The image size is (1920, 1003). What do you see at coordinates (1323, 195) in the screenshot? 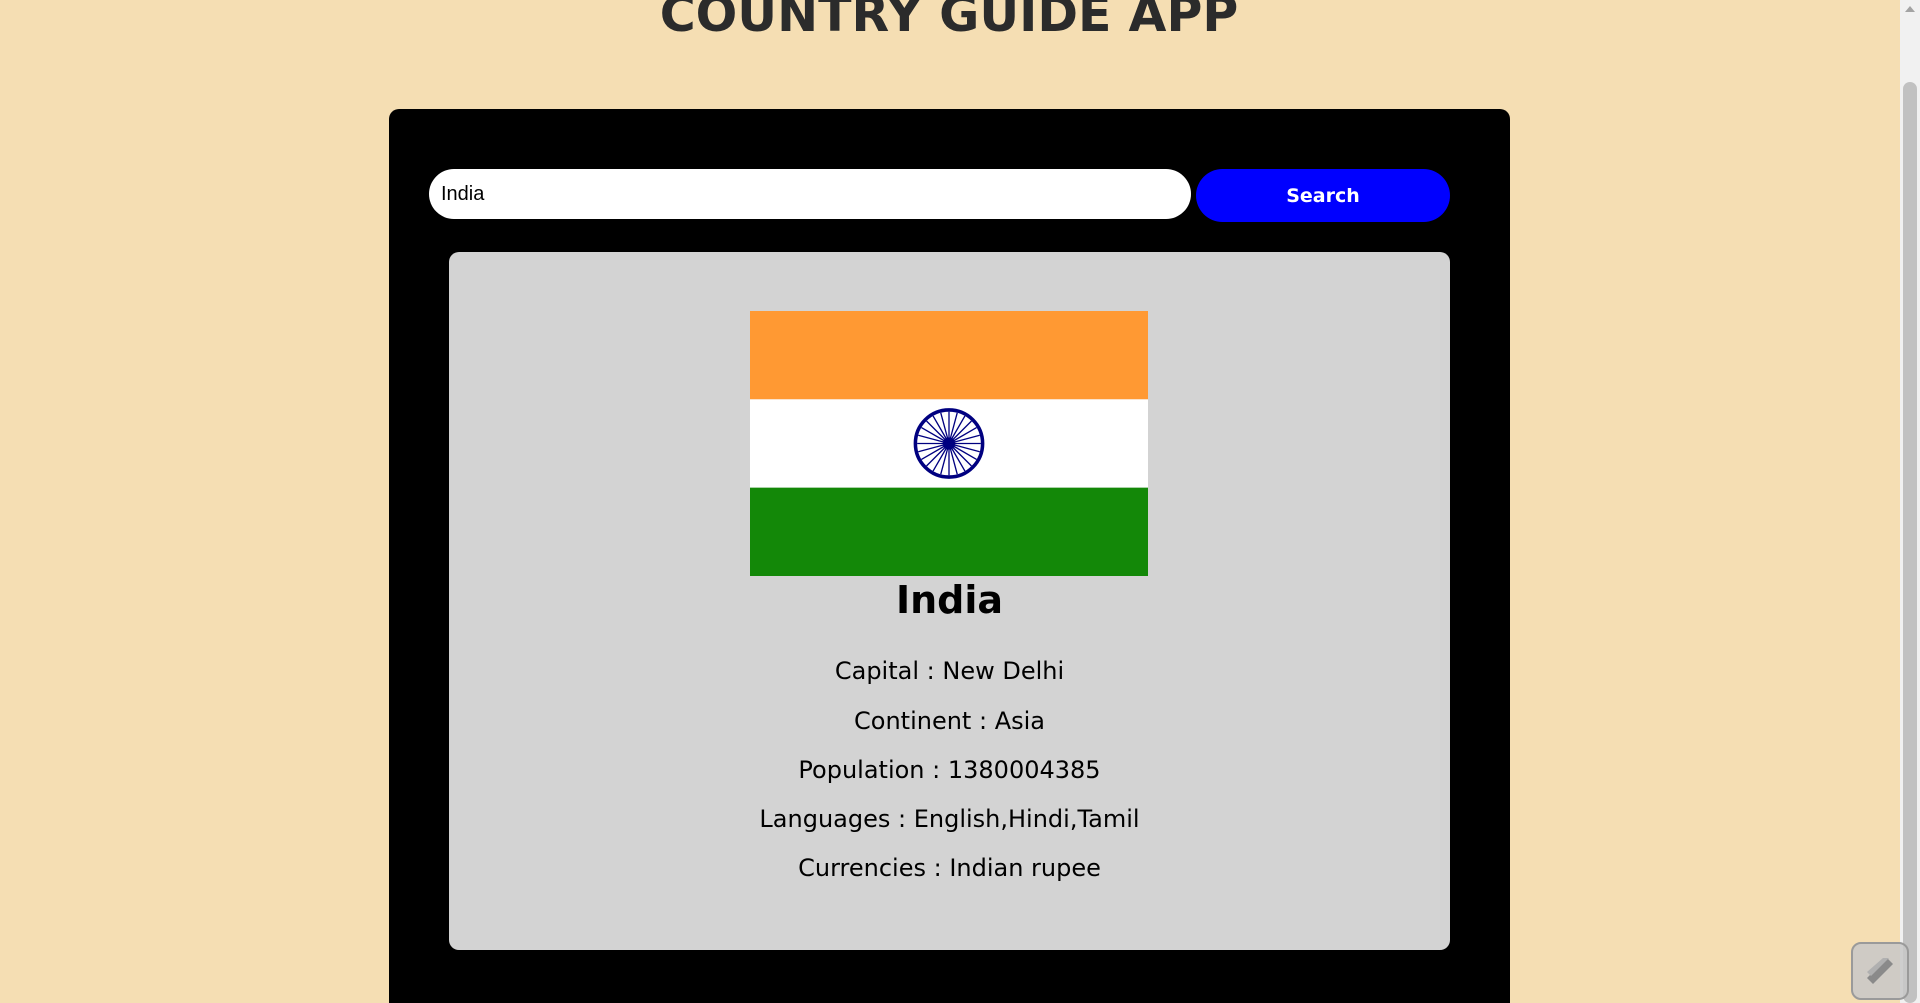
I see `search-button: Search` at bounding box center [1323, 195].